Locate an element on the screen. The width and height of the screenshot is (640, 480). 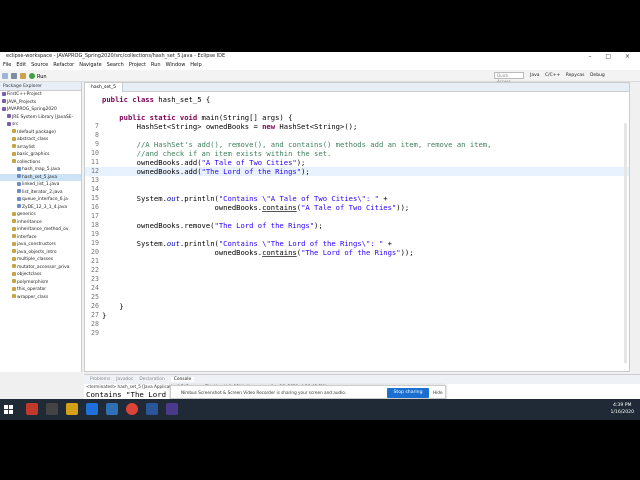
menu-help: Help is located at coordinates (195, 65).